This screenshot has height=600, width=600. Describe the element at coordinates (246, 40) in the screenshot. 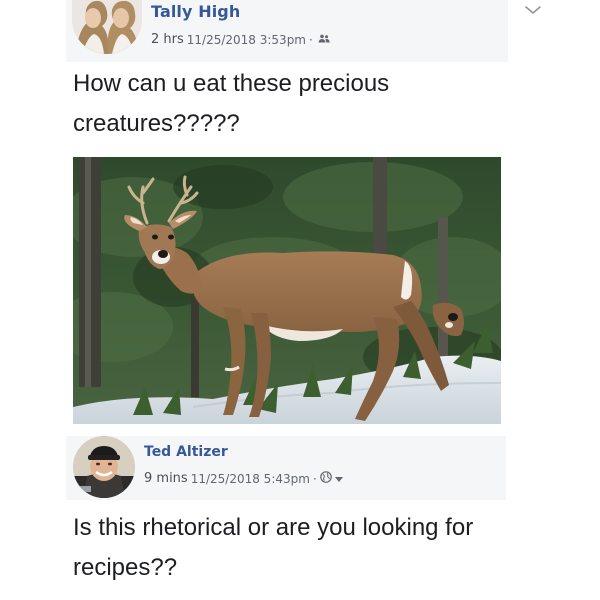

I see `post-timestamp: 11/25/2018 3:53pm` at that location.